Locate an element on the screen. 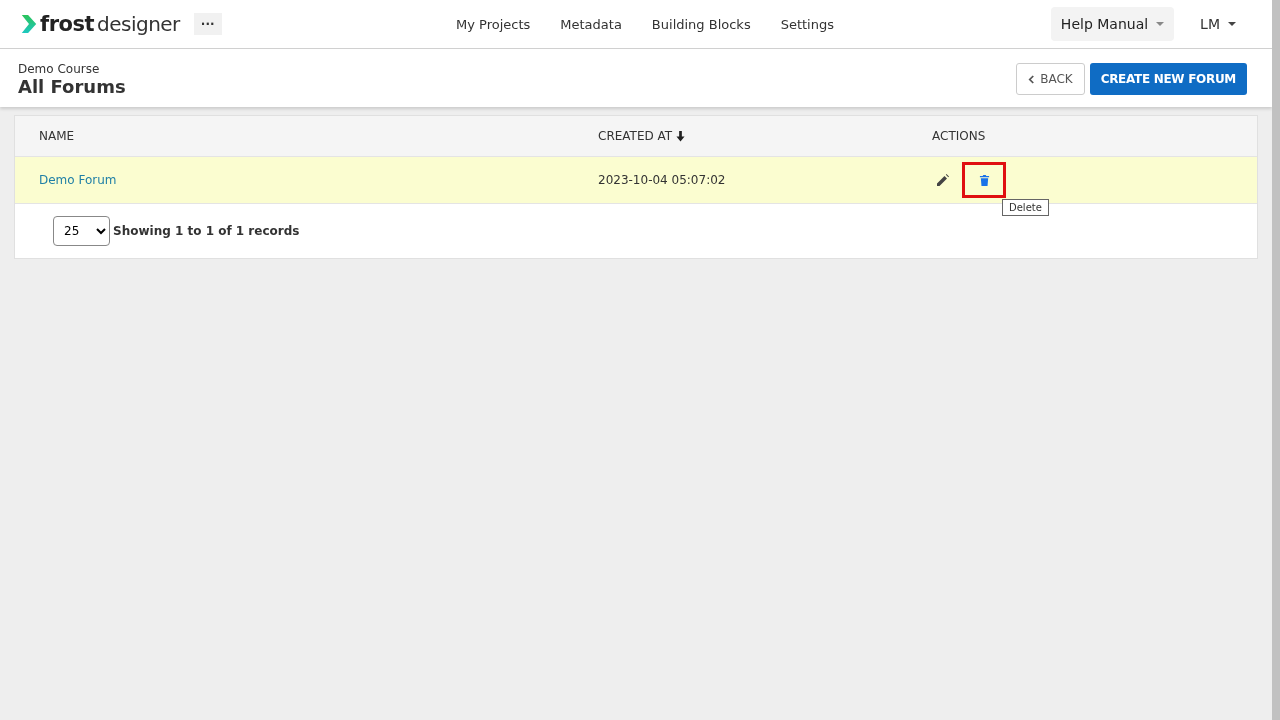  records-summary: Showing 1 to 1 of 1 records is located at coordinates (206, 231).